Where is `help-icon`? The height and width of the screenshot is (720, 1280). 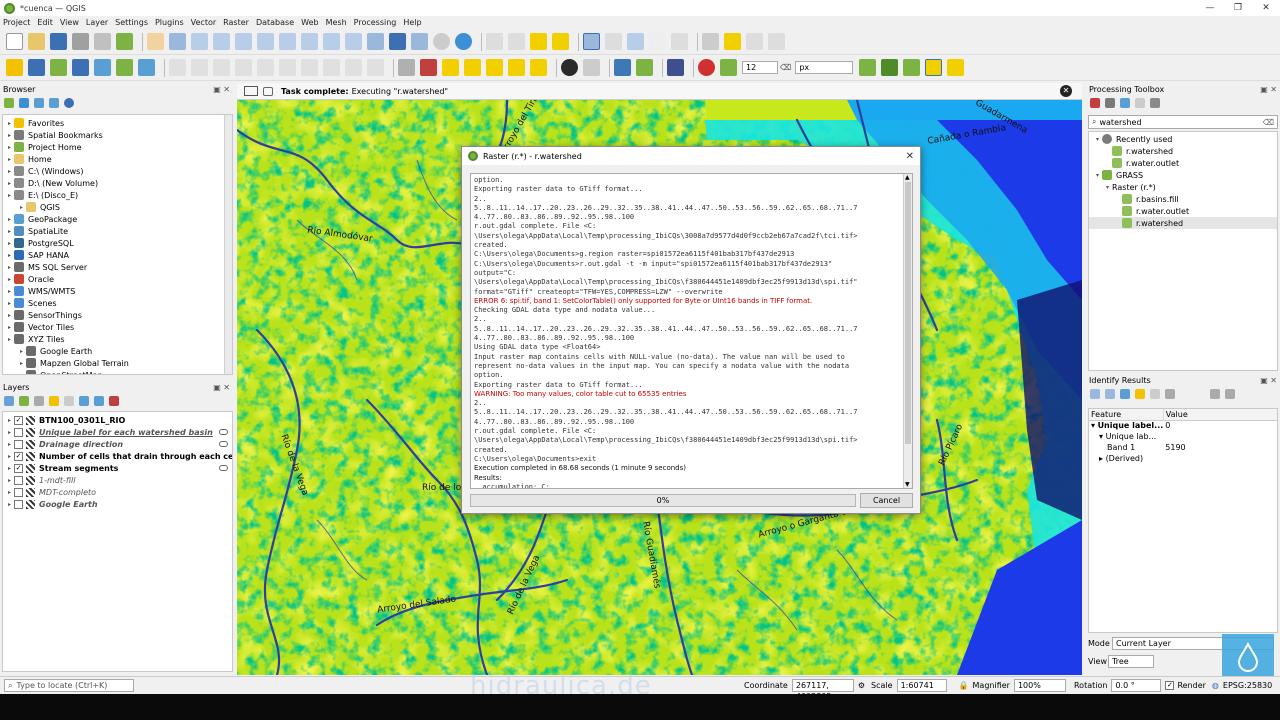 help-icon is located at coordinates (675, 67).